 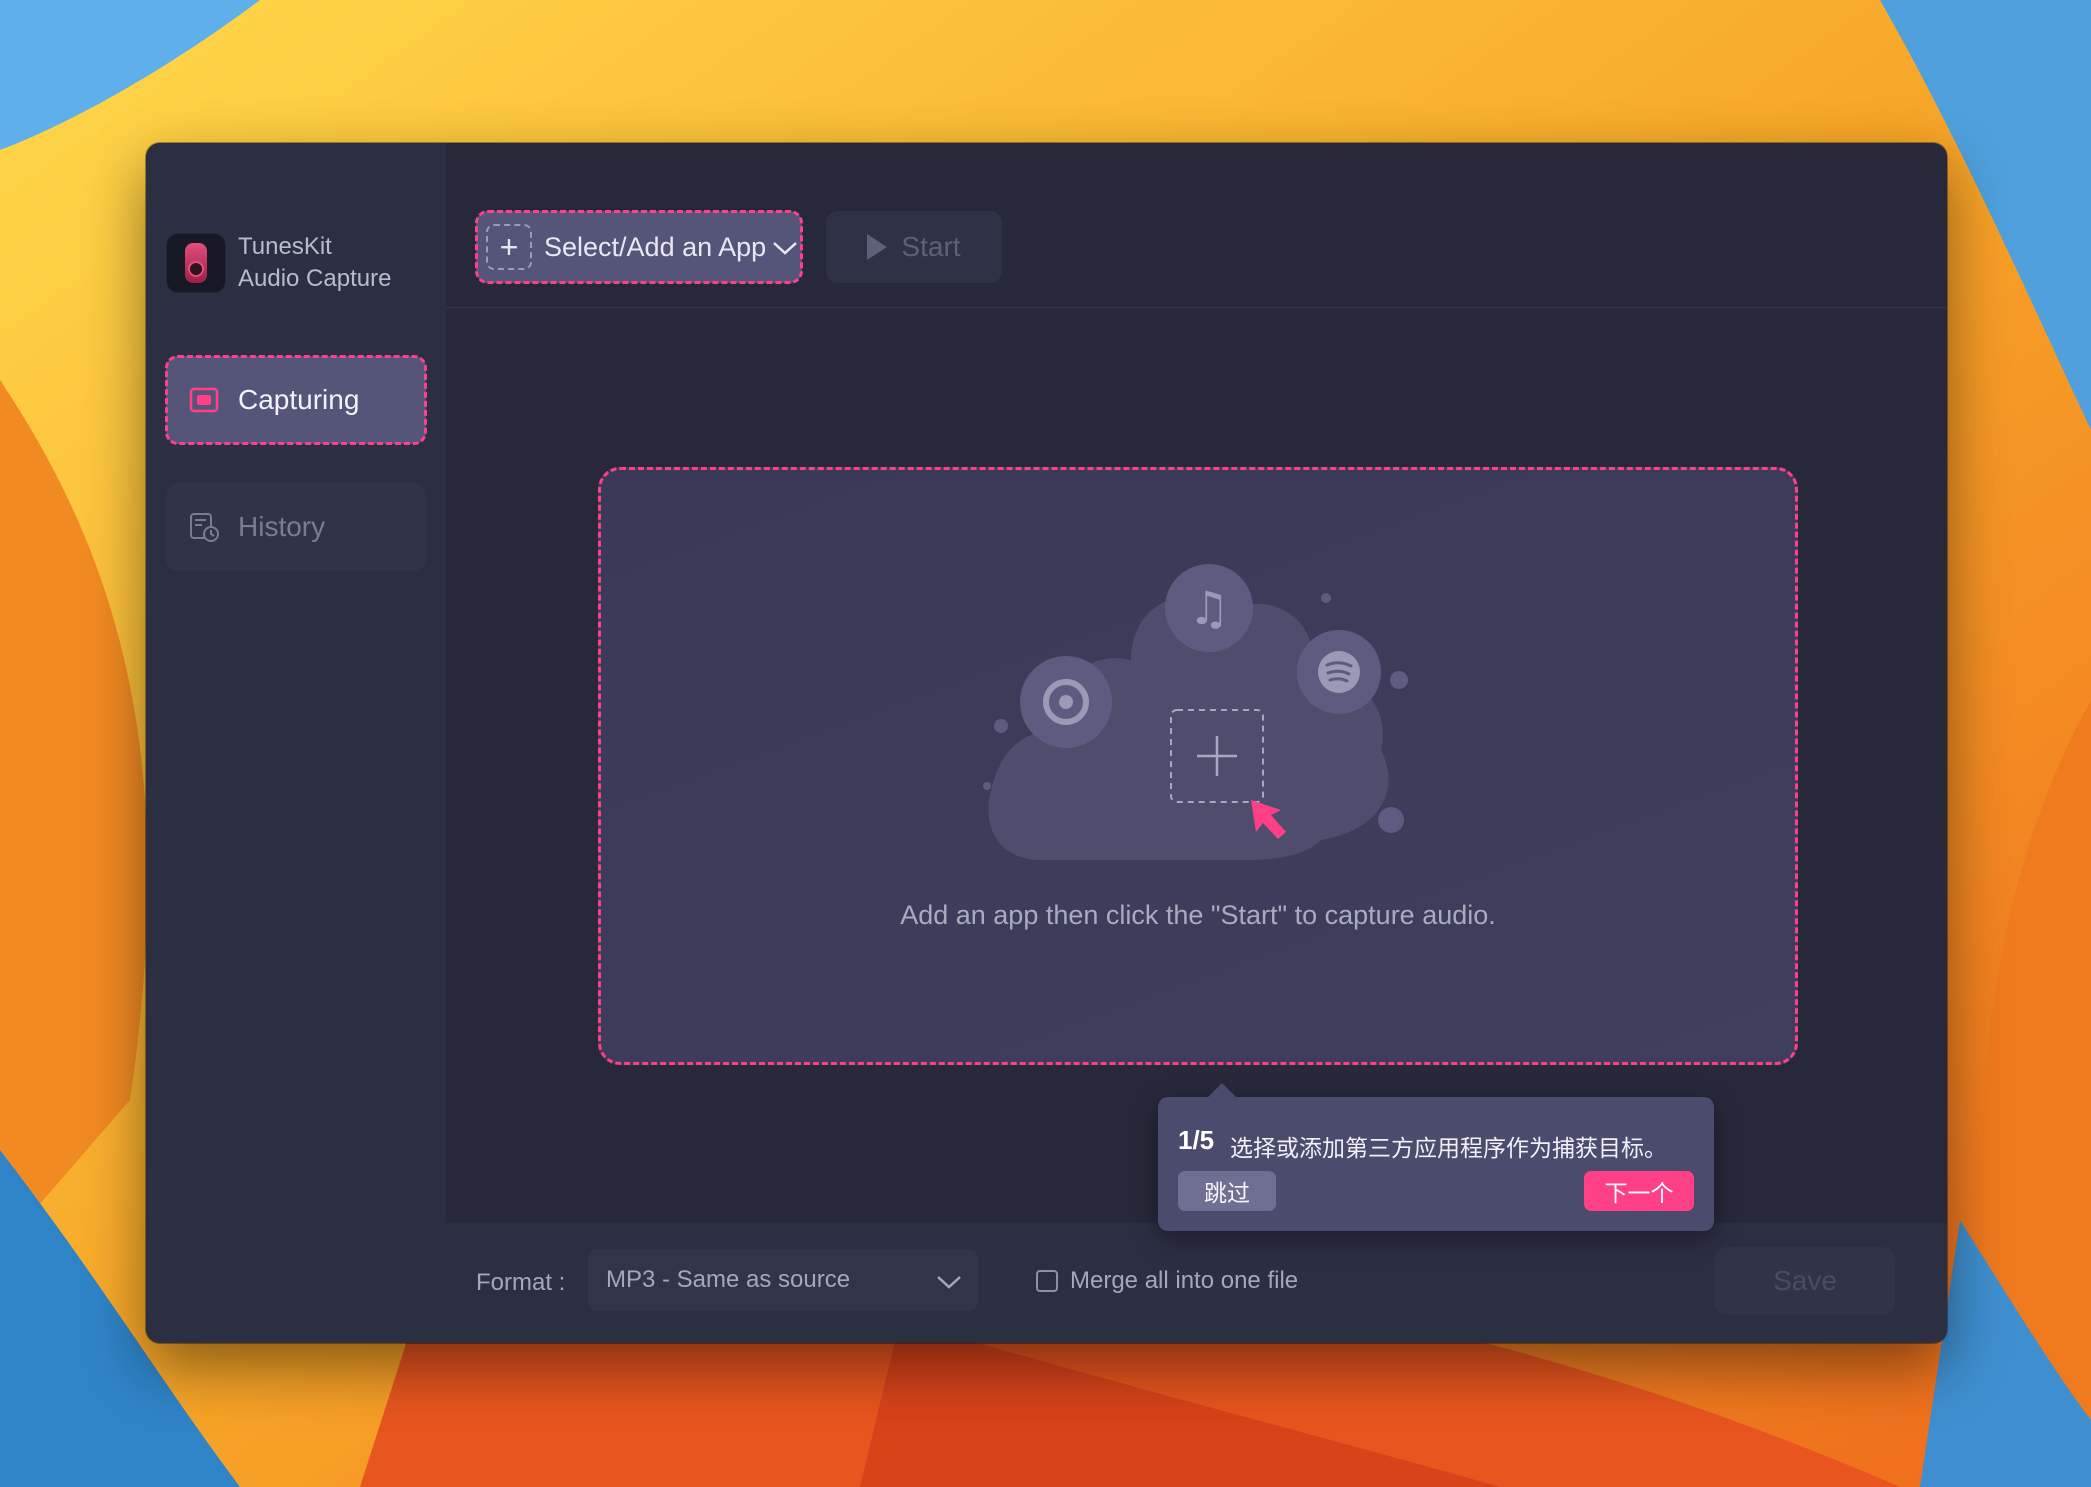 What do you see at coordinates (655, 246) in the screenshot?
I see `select-app-label: Select/Add an App` at bounding box center [655, 246].